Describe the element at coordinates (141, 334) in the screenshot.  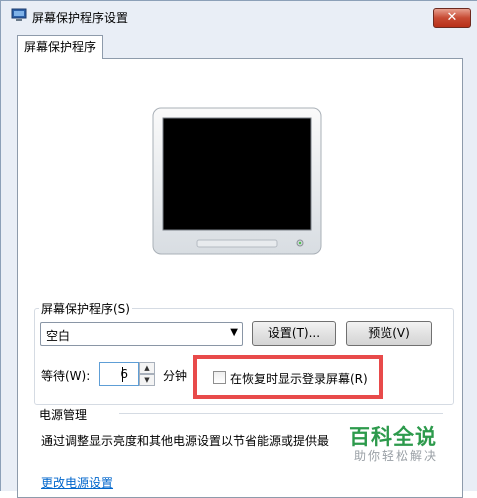
I see `screensaver-select: 空白 ▼` at that location.